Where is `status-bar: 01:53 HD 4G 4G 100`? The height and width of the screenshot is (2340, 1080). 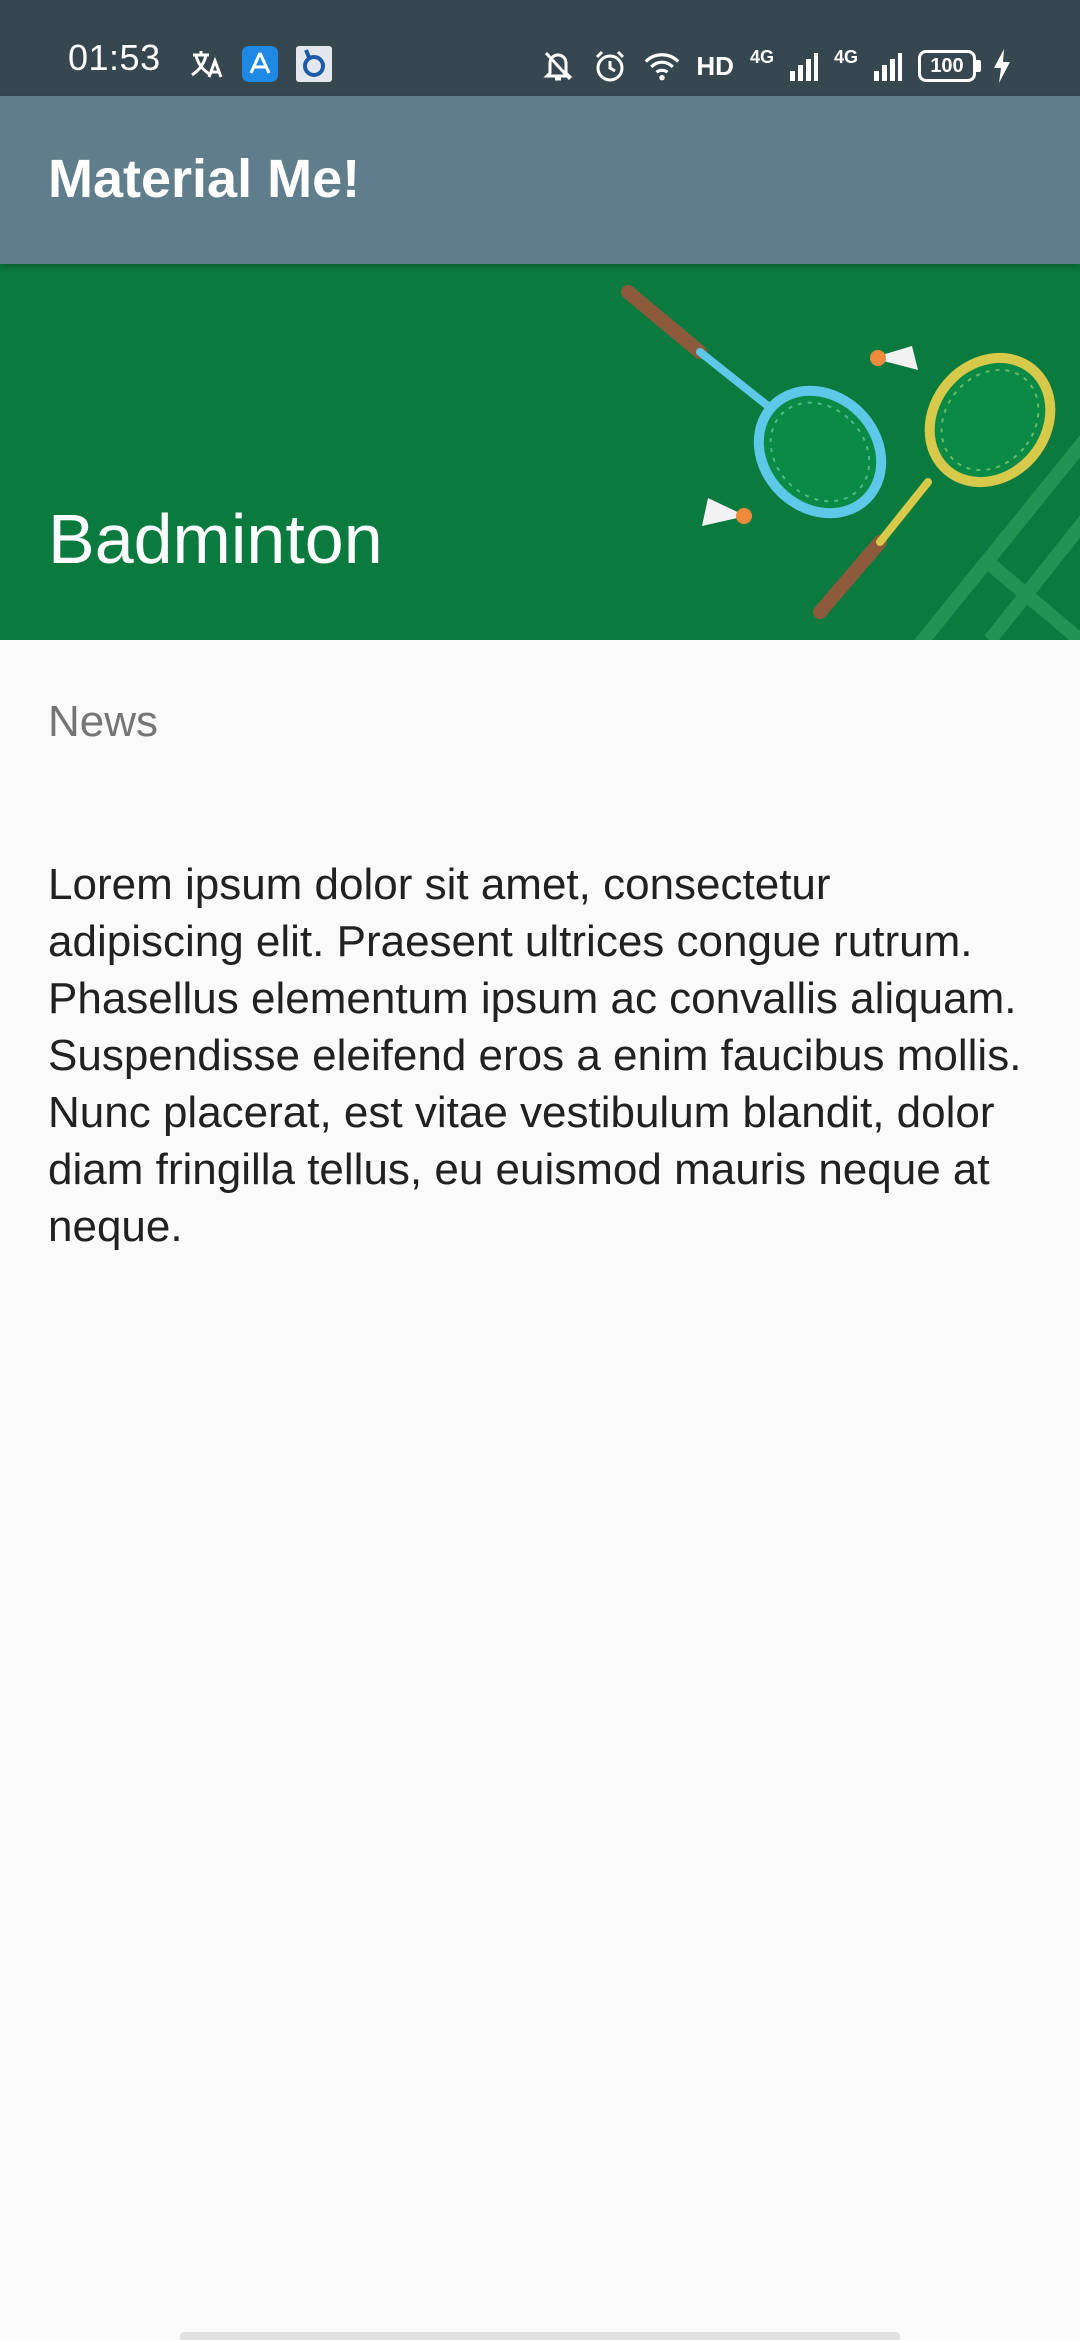
status-bar: 01:53 HD 4G 4G 100 is located at coordinates (540, 48).